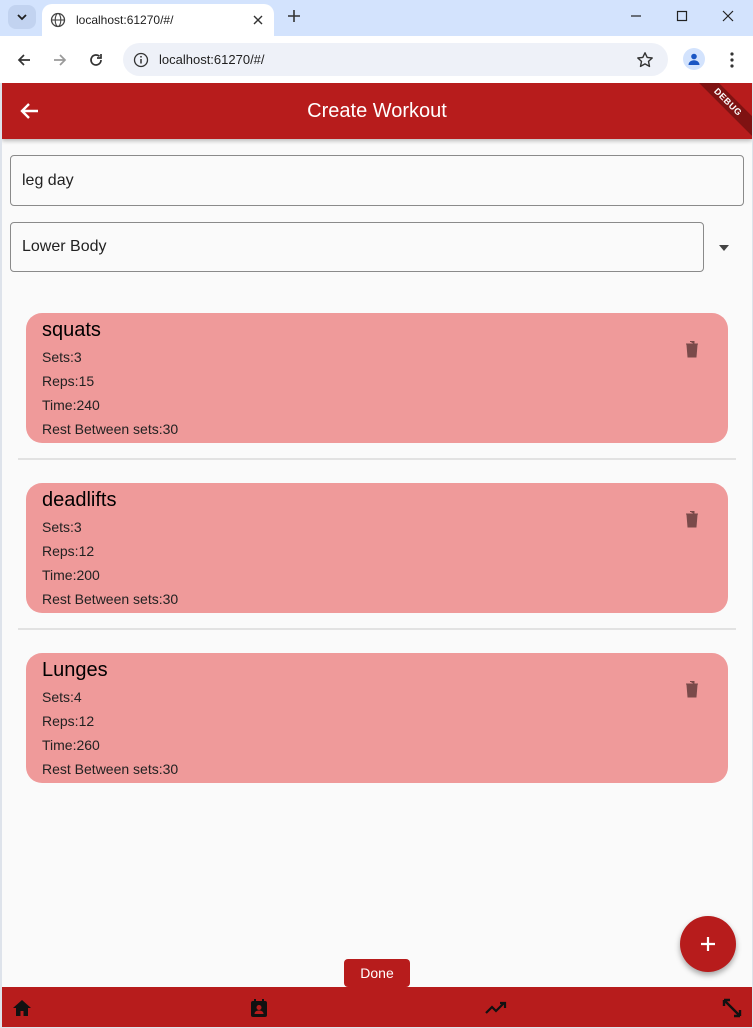 The image size is (753, 1028). Describe the element at coordinates (62, 697) in the screenshot. I see `exercise-sets: Sets:4` at that location.